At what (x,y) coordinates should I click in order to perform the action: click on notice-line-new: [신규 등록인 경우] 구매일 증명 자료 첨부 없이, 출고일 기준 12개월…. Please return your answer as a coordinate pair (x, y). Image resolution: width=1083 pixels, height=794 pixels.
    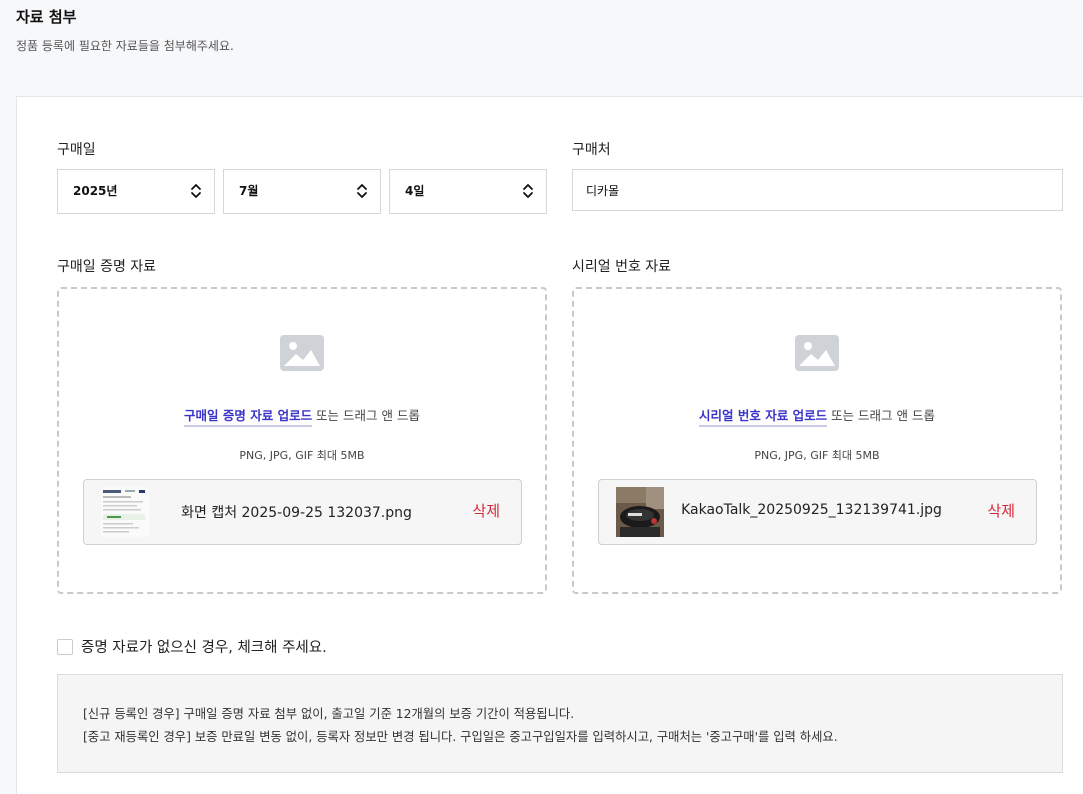
    Looking at the image, I should click on (329, 714).